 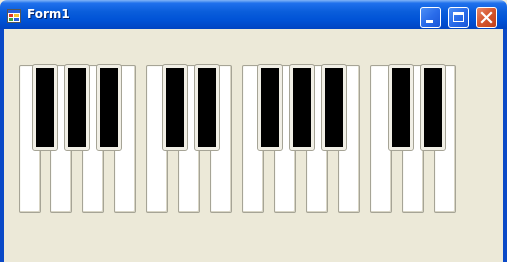 I want to click on title-bar: Form1, so click(x=253, y=14).